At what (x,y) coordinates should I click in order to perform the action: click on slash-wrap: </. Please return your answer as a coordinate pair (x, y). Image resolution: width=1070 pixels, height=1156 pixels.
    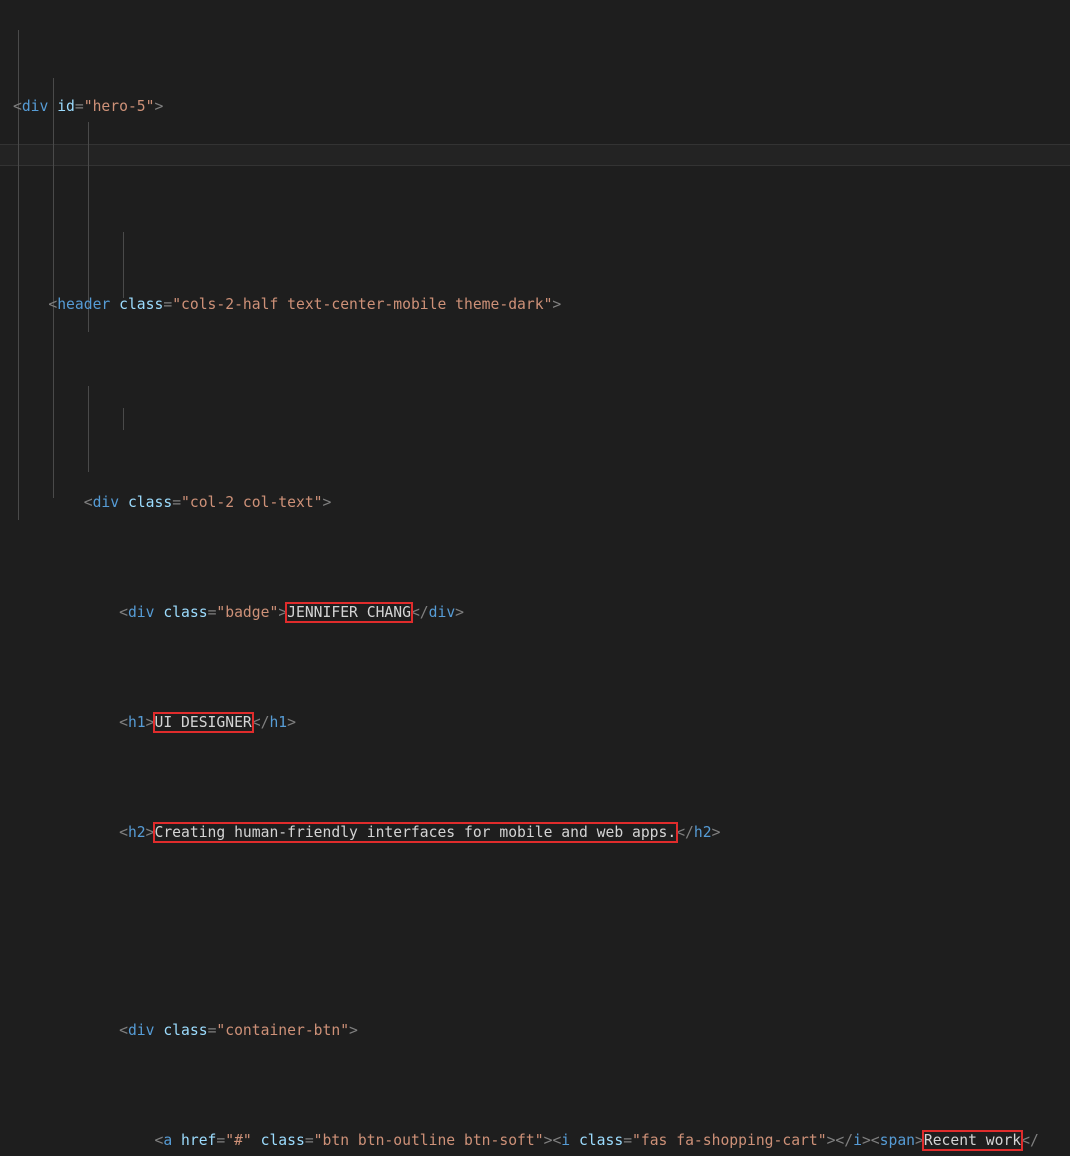
    Looking at the image, I should click on (1030, 1140).